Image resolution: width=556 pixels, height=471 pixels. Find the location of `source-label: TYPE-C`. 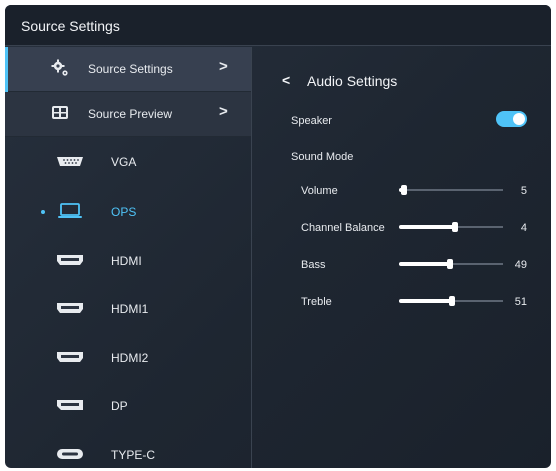

source-label: TYPE-C is located at coordinates (133, 455).